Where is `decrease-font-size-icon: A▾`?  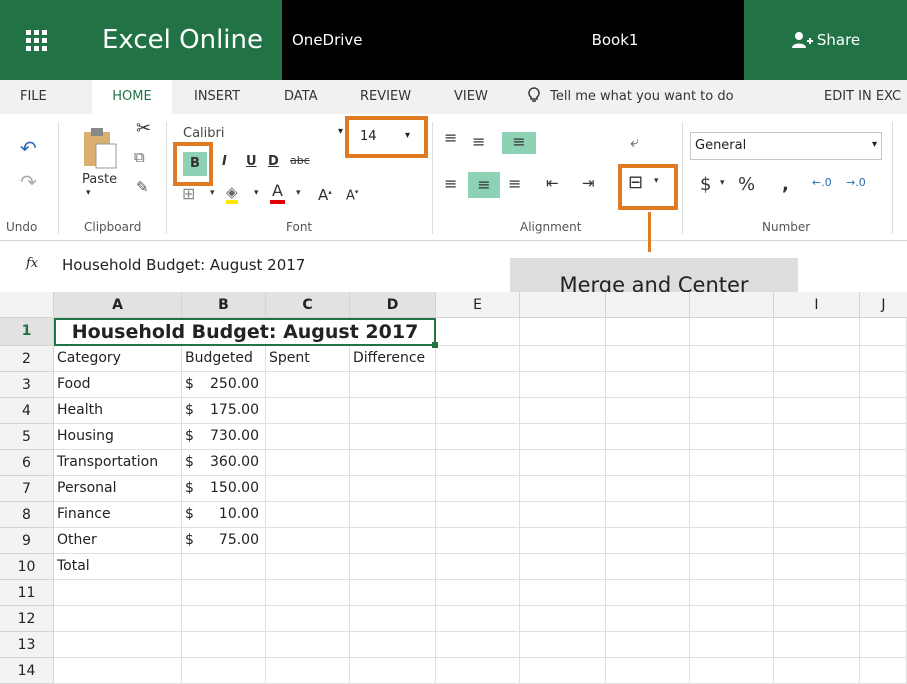
decrease-font-size-icon: A▾ is located at coordinates (352, 195).